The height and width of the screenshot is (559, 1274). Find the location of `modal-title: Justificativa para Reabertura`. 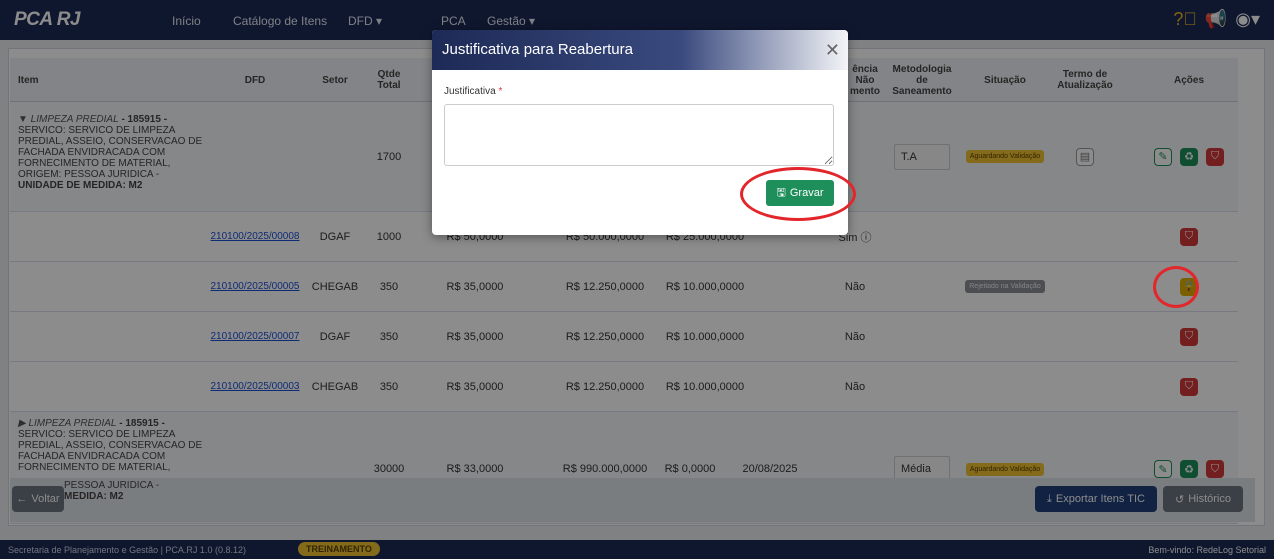

modal-title: Justificativa para Reabertura is located at coordinates (537, 49).